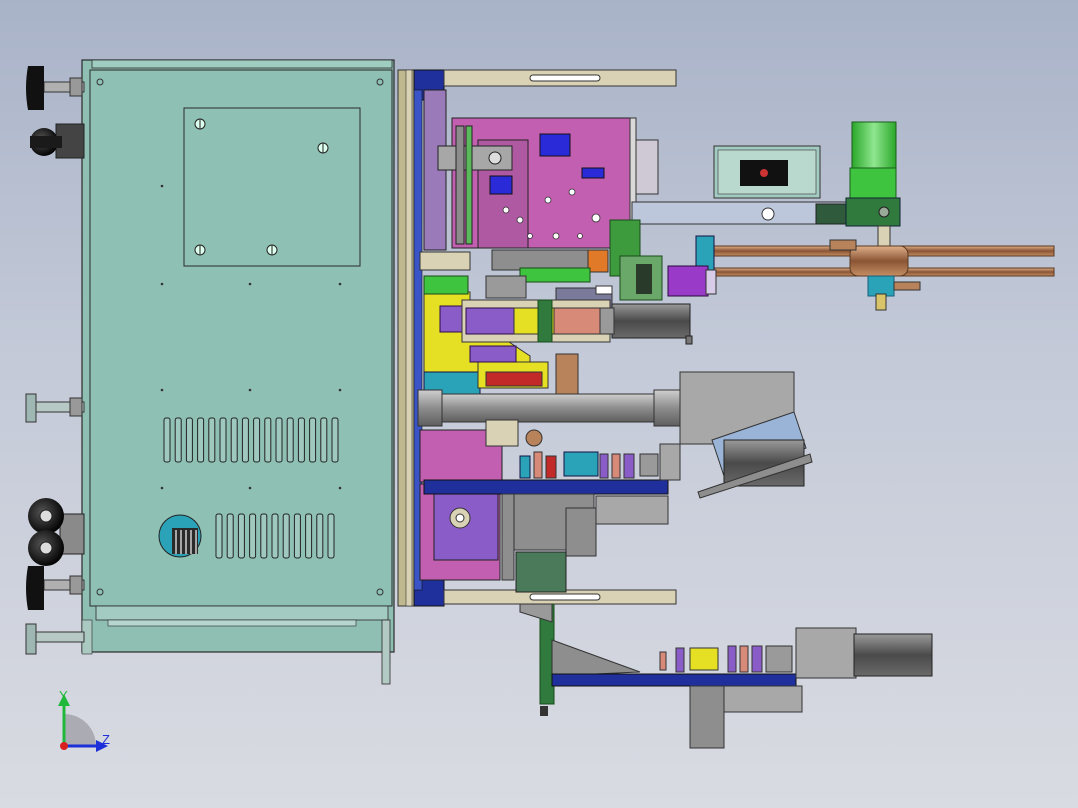 Image resolution: width=1078 pixels, height=808 pixels. What do you see at coordinates (875, 273) in the screenshot?
I see `copper-belt-pulley` at bounding box center [875, 273].